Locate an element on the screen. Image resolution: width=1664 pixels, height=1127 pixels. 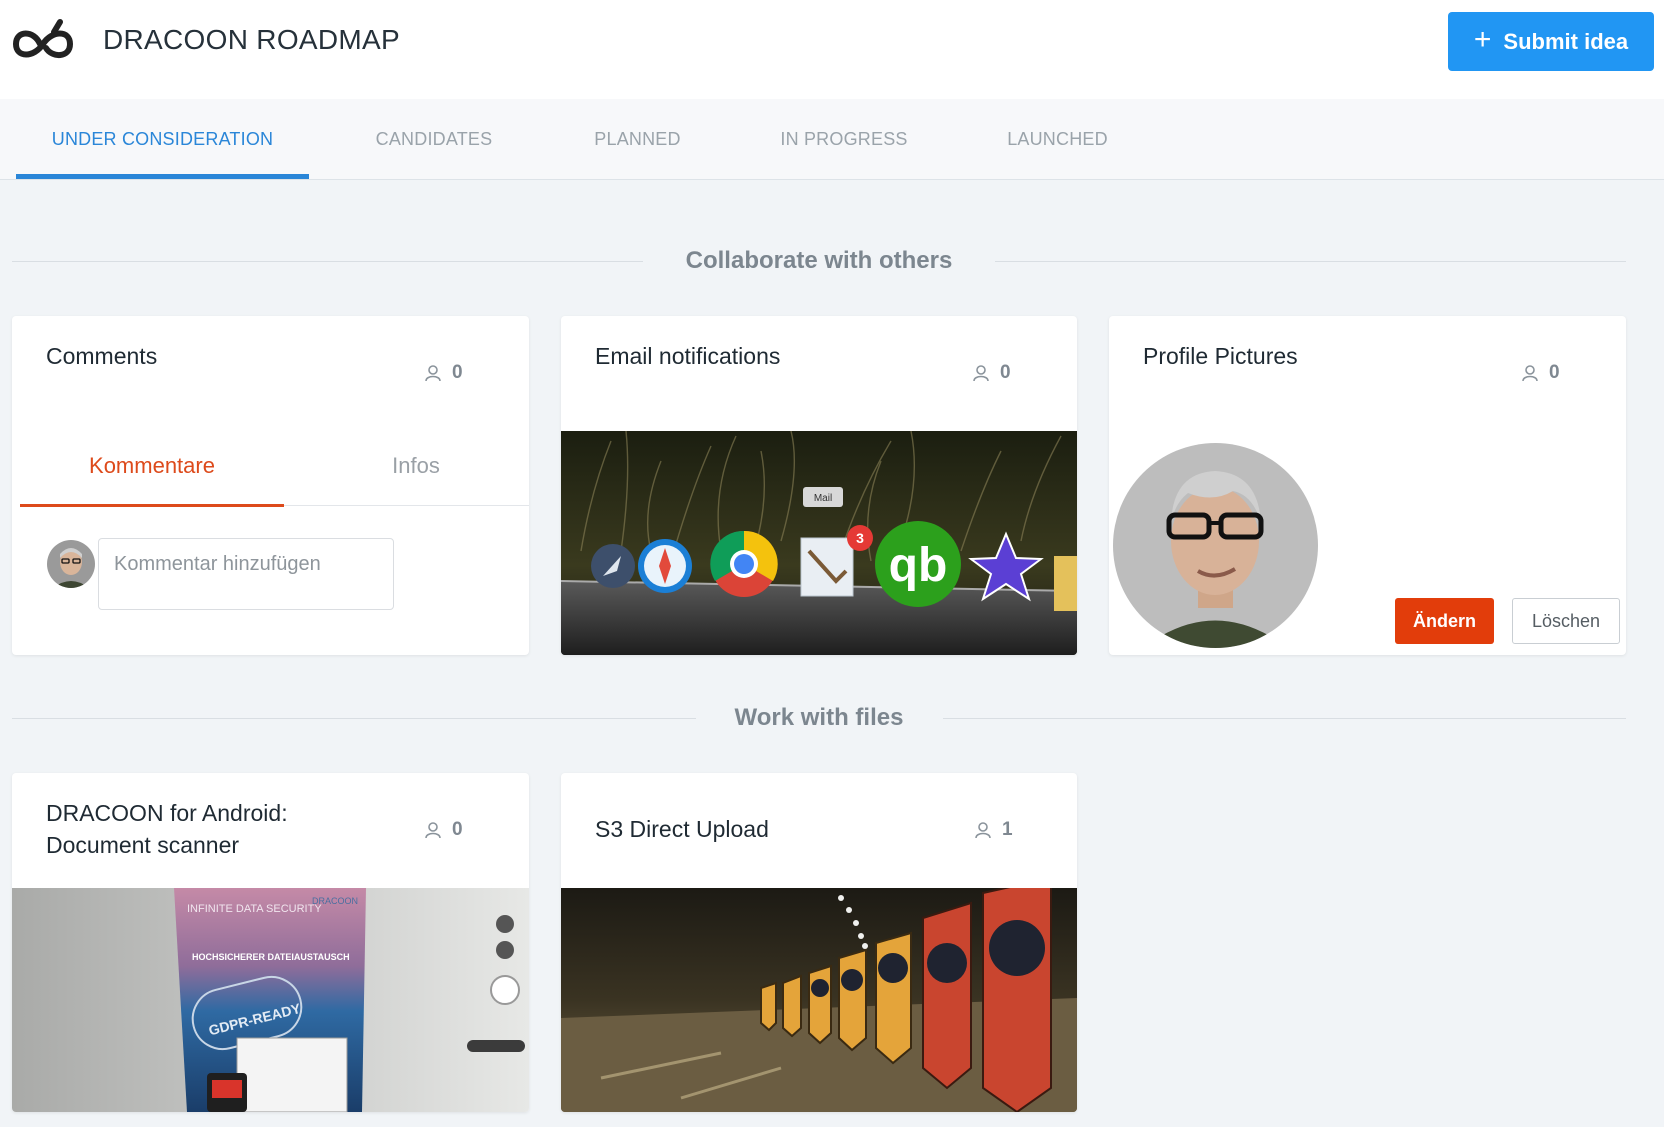
section-heading-work-with-files: Work with files is located at coordinates (819, 718).